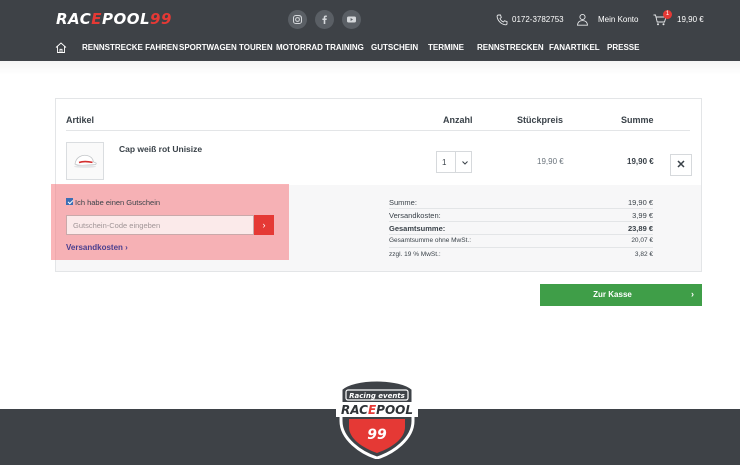 This screenshot has height=465, width=740. I want to click on cart-count-badge: 1, so click(667, 14).